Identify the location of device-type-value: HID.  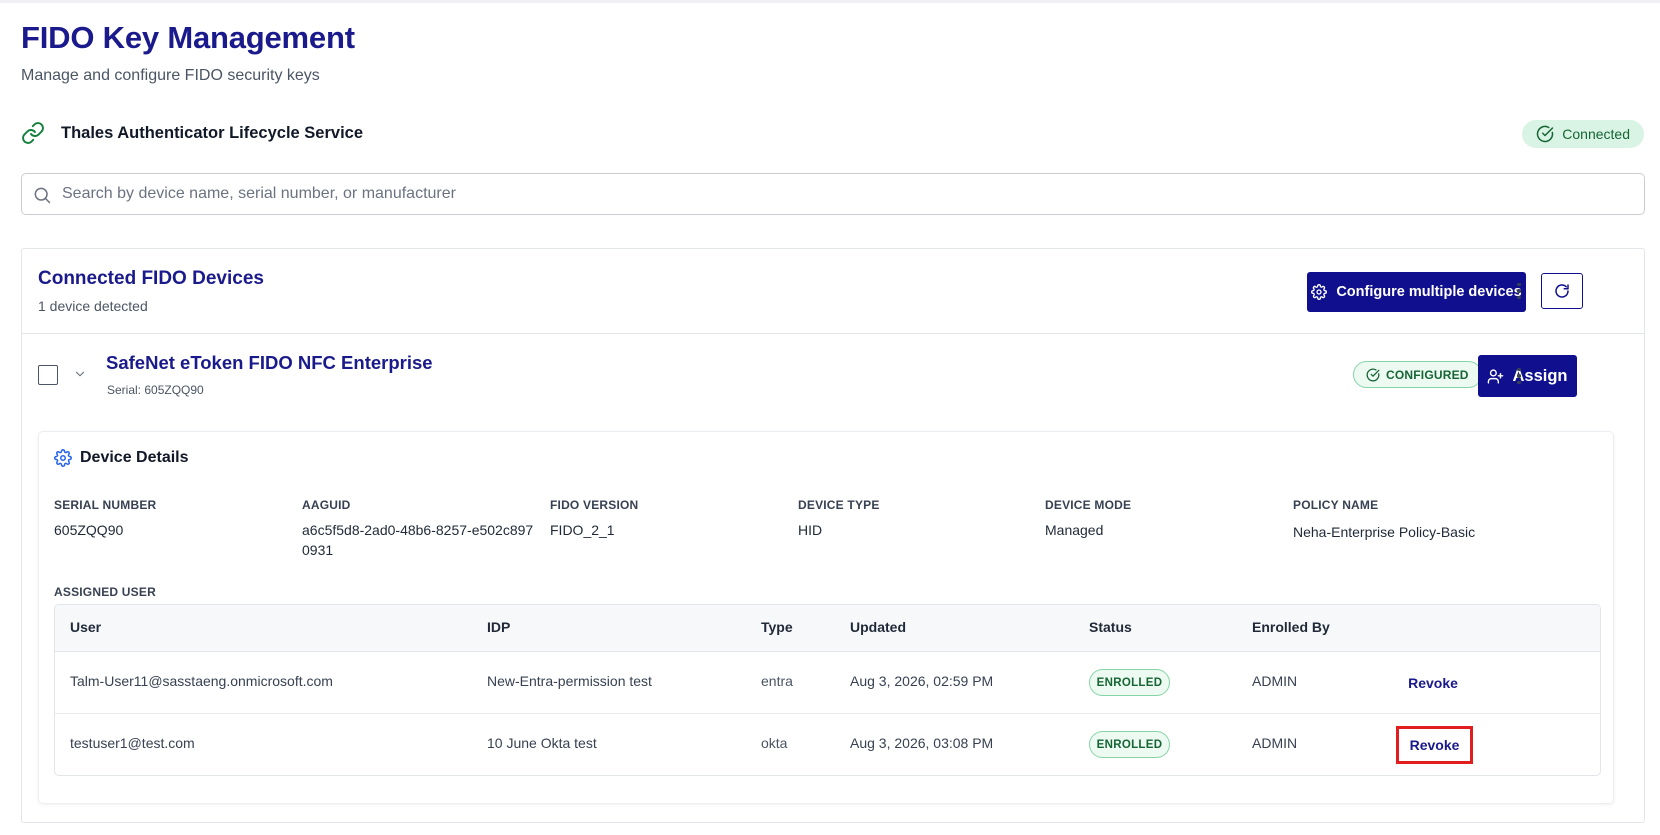
(810, 530).